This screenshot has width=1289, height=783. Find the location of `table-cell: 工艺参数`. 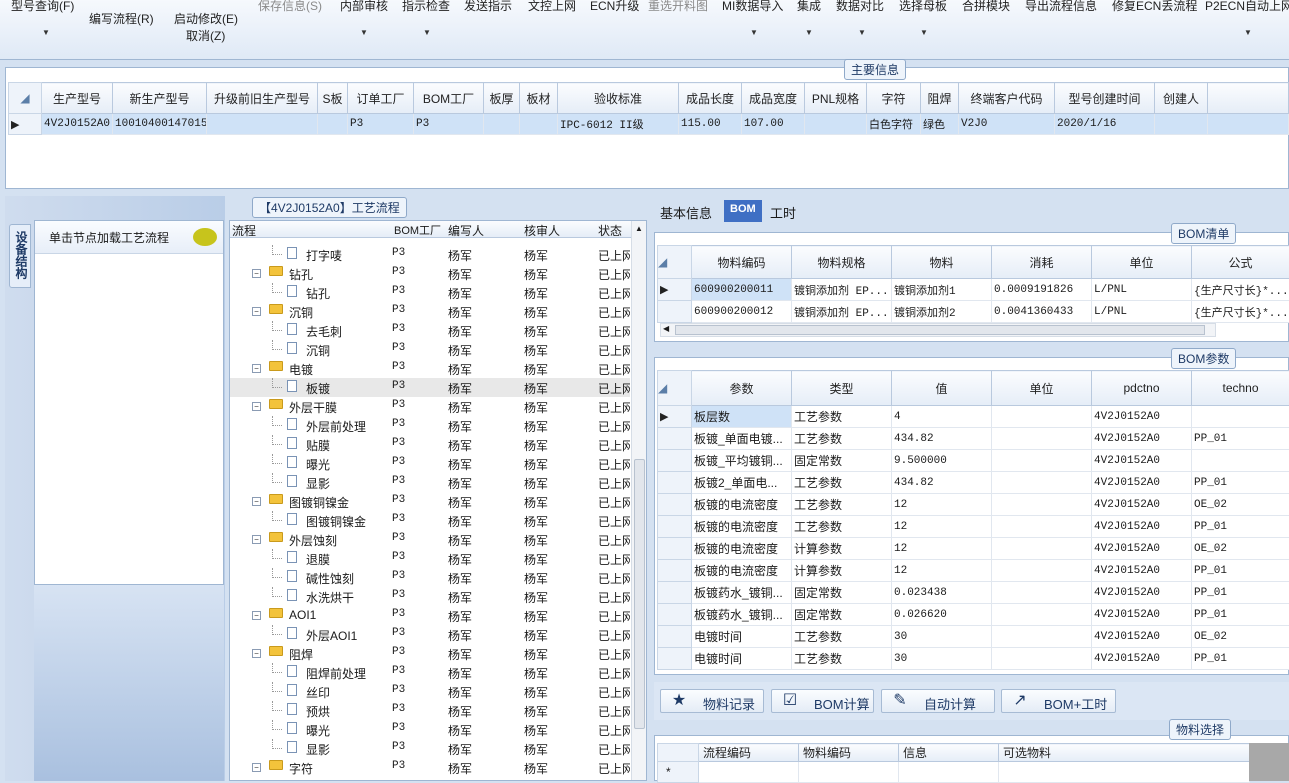

table-cell: 工艺参数 is located at coordinates (842, 417).